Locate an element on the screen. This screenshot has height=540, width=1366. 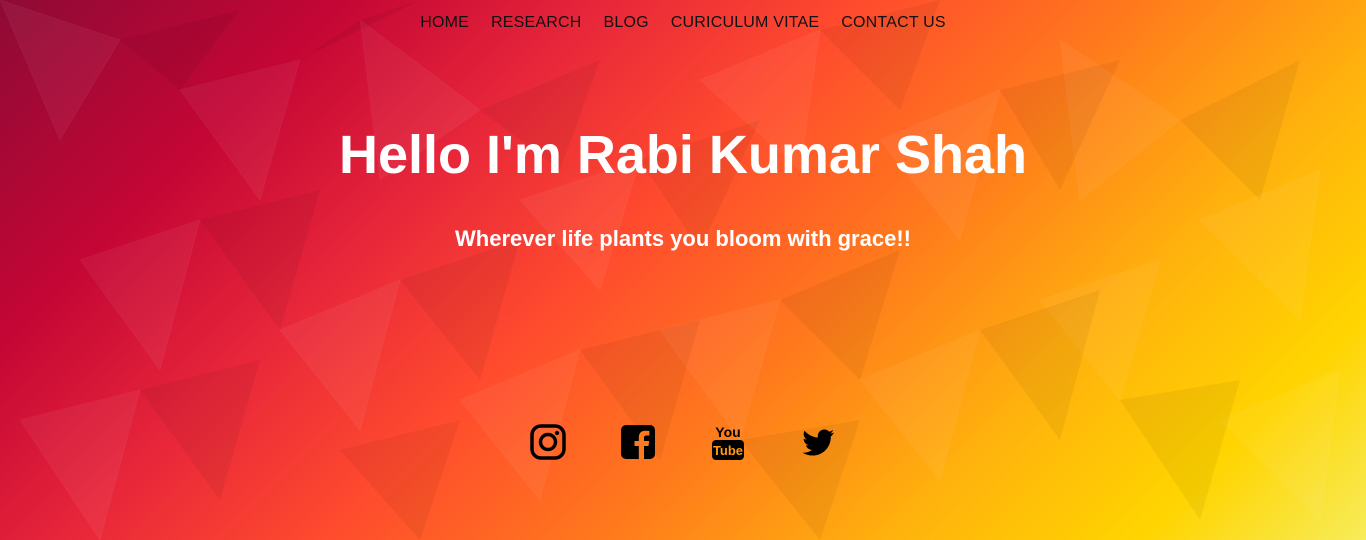
instagram-link is located at coordinates (548, 442).